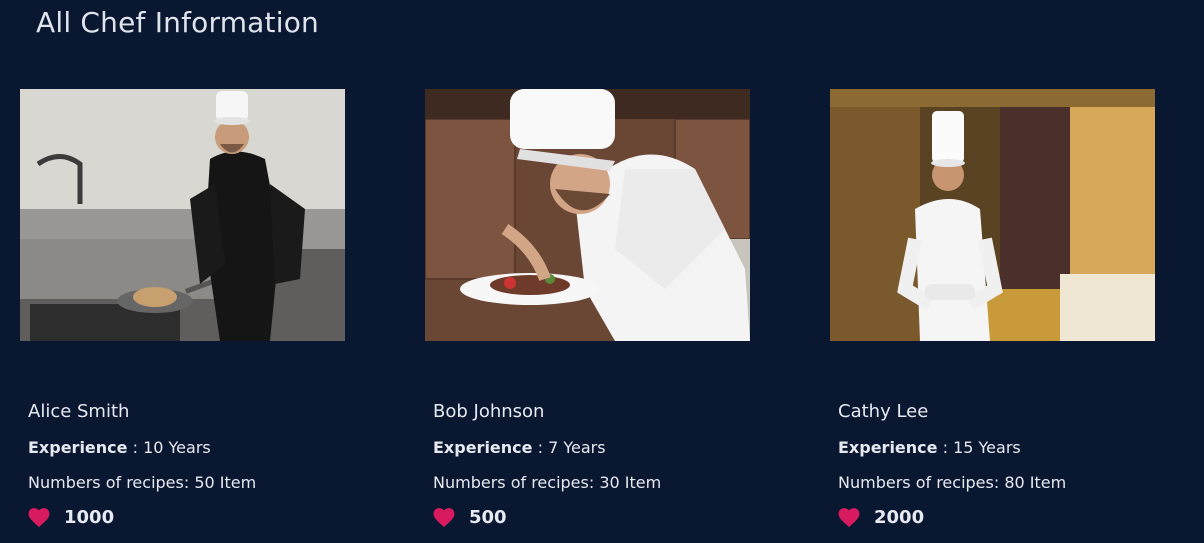 This screenshot has width=1204, height=543. Describe the element at coordinates (1035, 482) in the screenshot. I see `recipes-value: 80 Item` at that location.